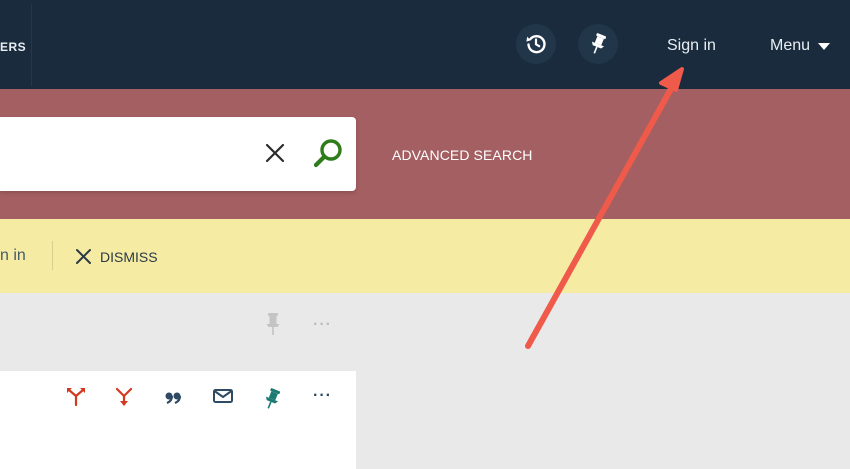  I want to click on citation-trail-icon, so click(76, 397).